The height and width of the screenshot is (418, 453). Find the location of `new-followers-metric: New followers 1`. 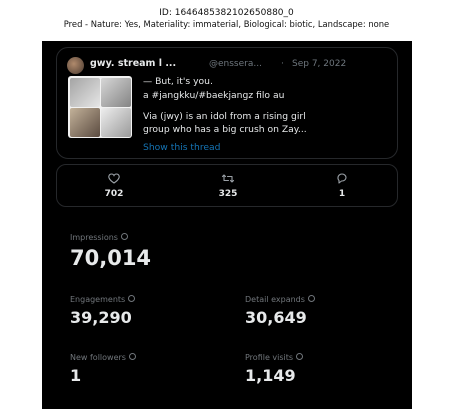

new-followers-metric: New followers 1 is located at coordinates (103, 369).